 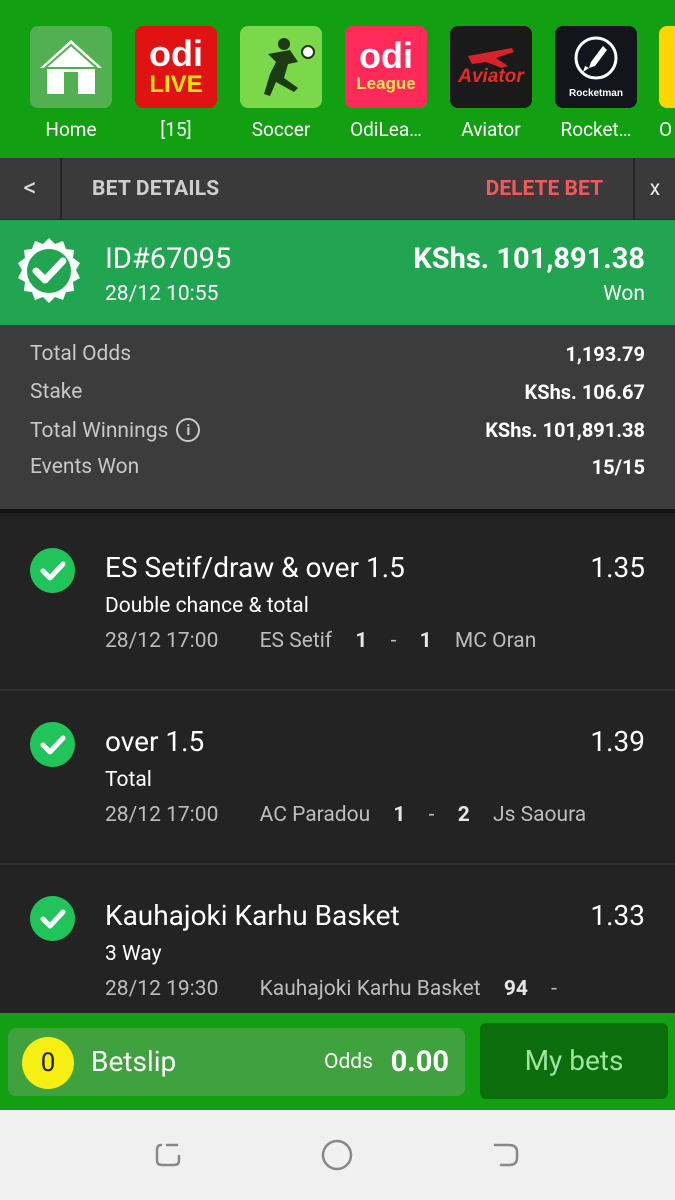 I want to click on back-button: <, so click(x=31, y=189).